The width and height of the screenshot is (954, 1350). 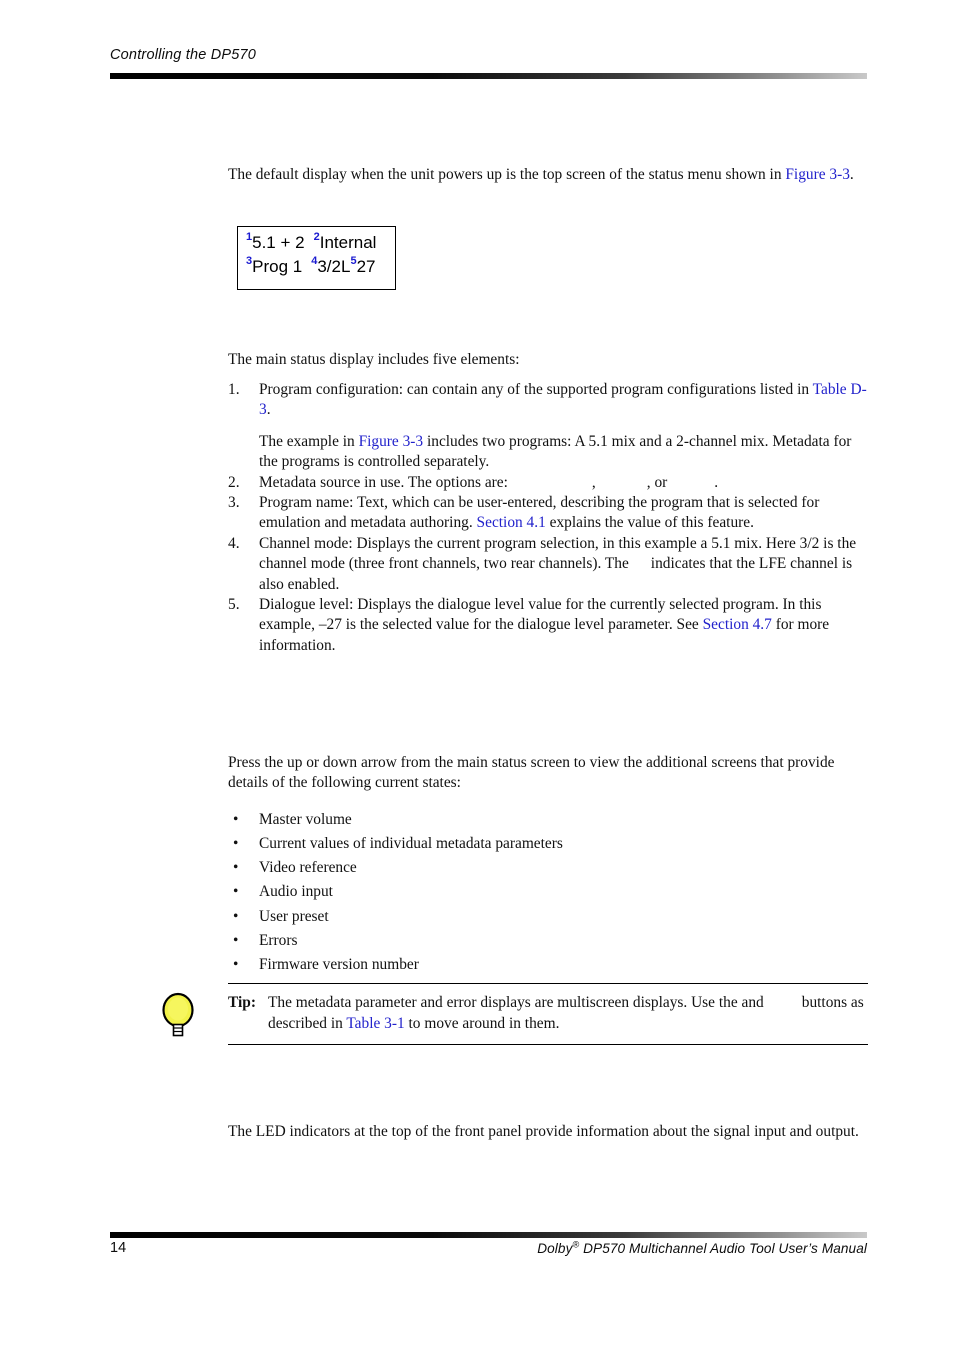 What do you see at coordinates (309, 441) in the screenshot?
I see `list-item-1-sub-a: The example in` at bounding box center [309, 441].